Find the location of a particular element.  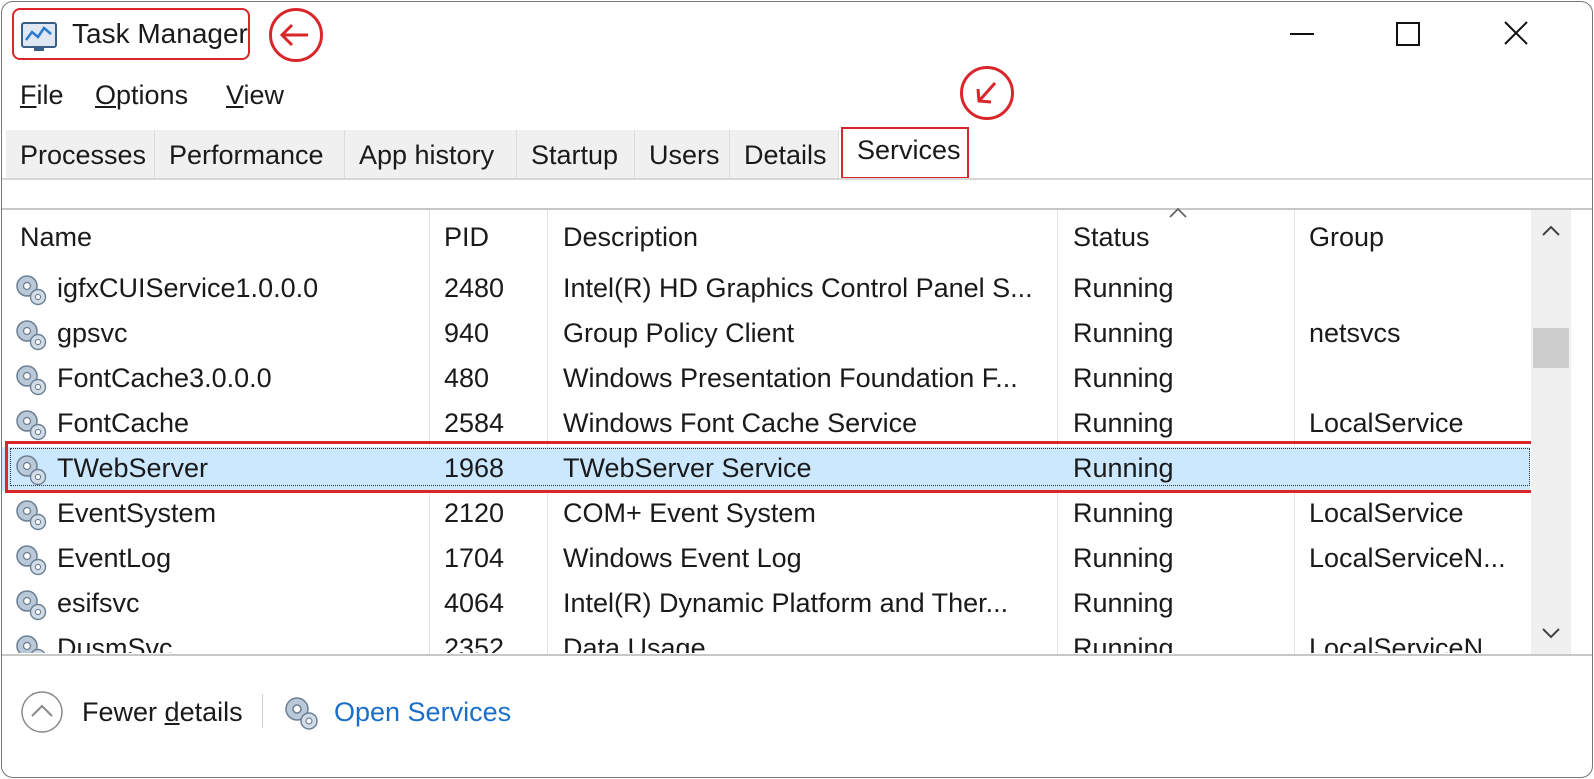

column-header-status: Status is located at coordinates (1111, 237).